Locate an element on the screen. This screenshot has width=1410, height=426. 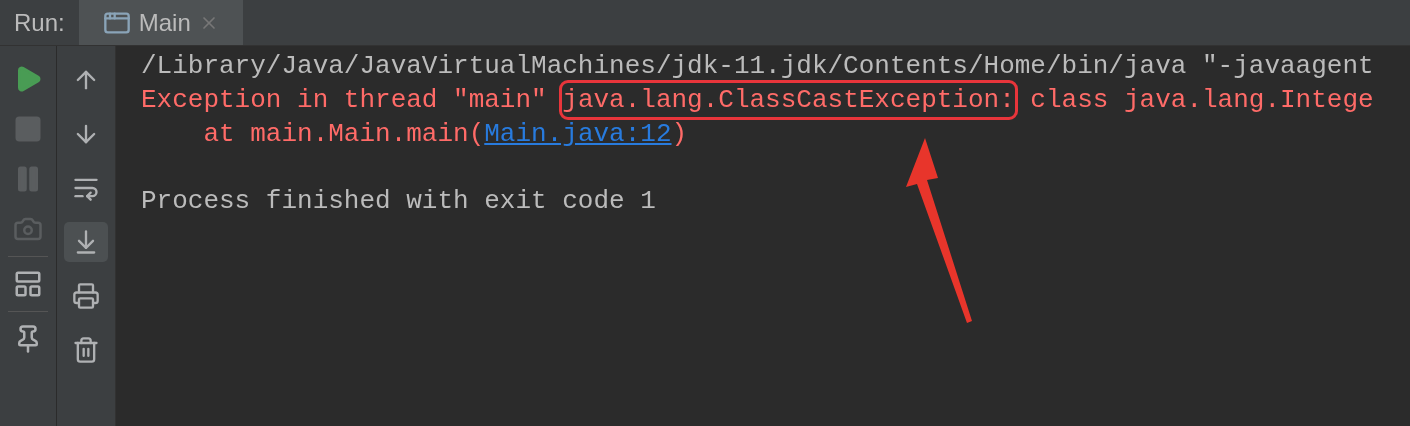
layout-icon is located at coordinates (28, 284).